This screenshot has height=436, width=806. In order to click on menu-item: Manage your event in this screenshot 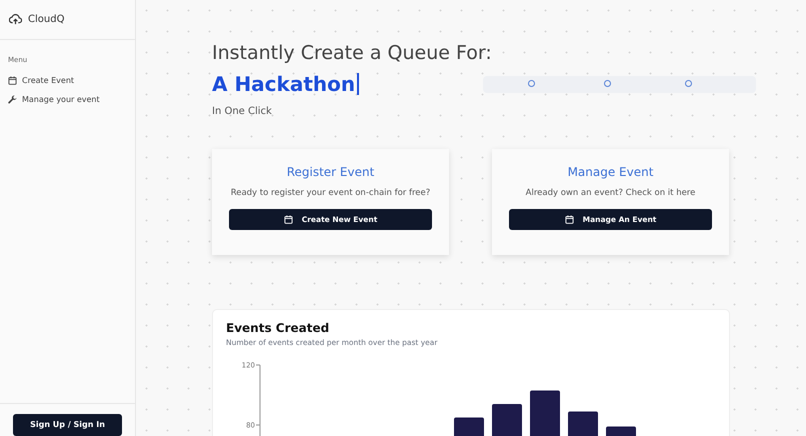, I will do `click(67, 99)`.